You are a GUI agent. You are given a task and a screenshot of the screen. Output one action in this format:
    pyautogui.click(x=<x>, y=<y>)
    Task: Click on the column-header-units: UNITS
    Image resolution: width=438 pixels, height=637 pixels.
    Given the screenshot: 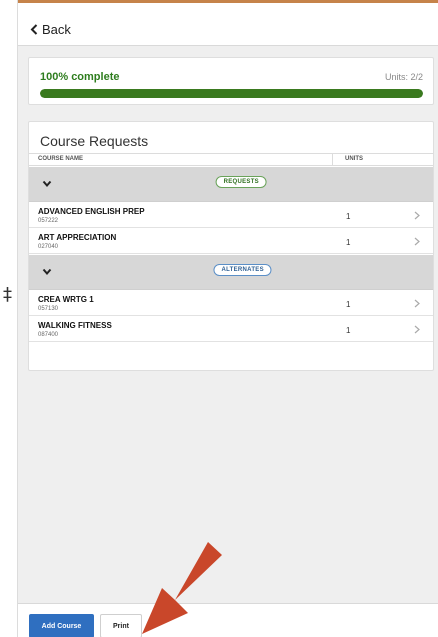 What is the action you would take?
    pyautogui.click(x=354, y=159)
    